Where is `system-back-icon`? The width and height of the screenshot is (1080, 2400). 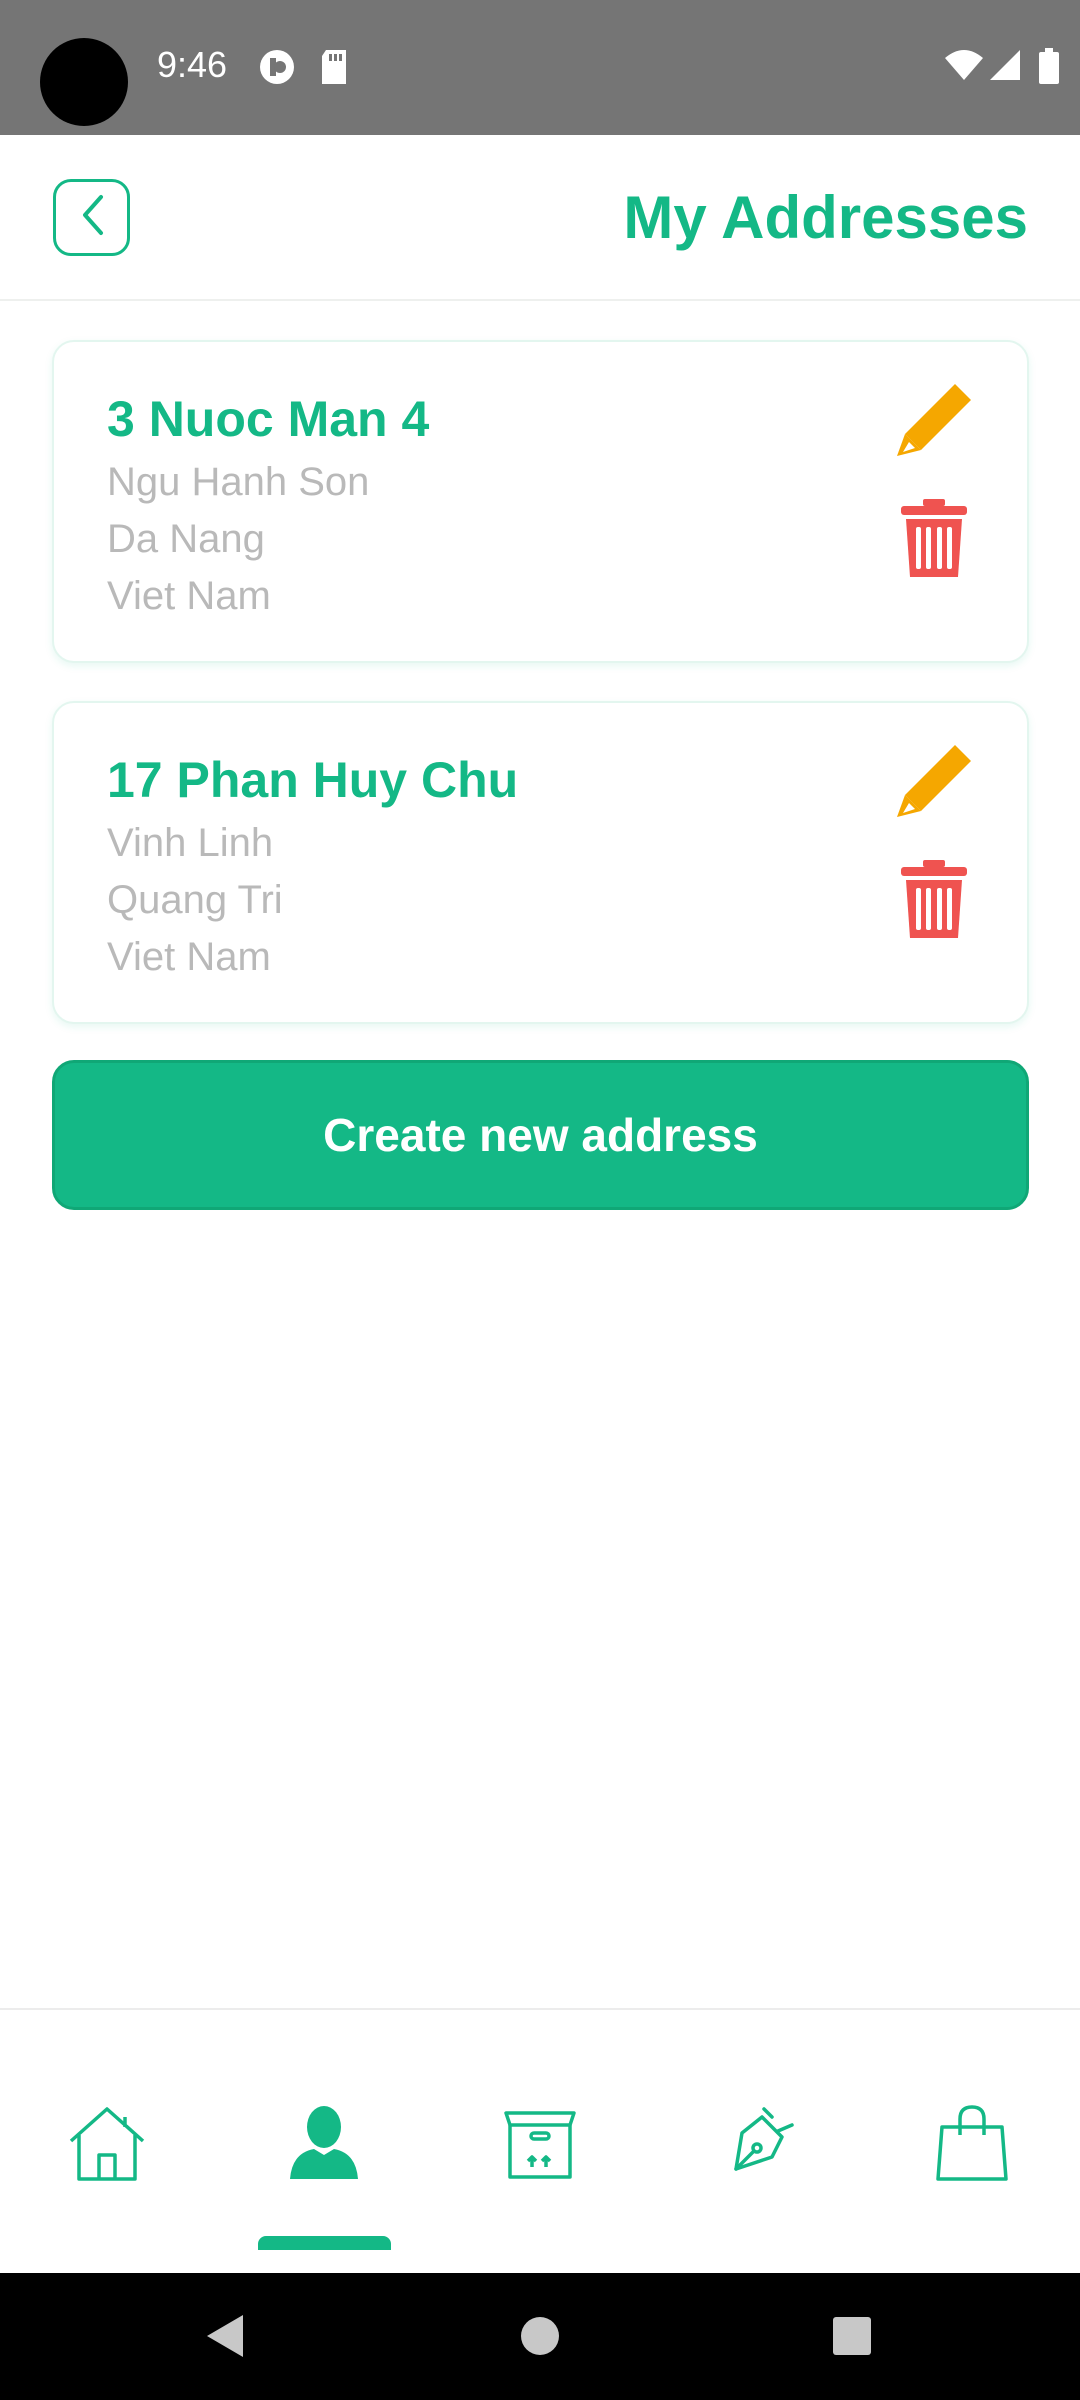
system-back-icon is located at coordinates (226, 2338).